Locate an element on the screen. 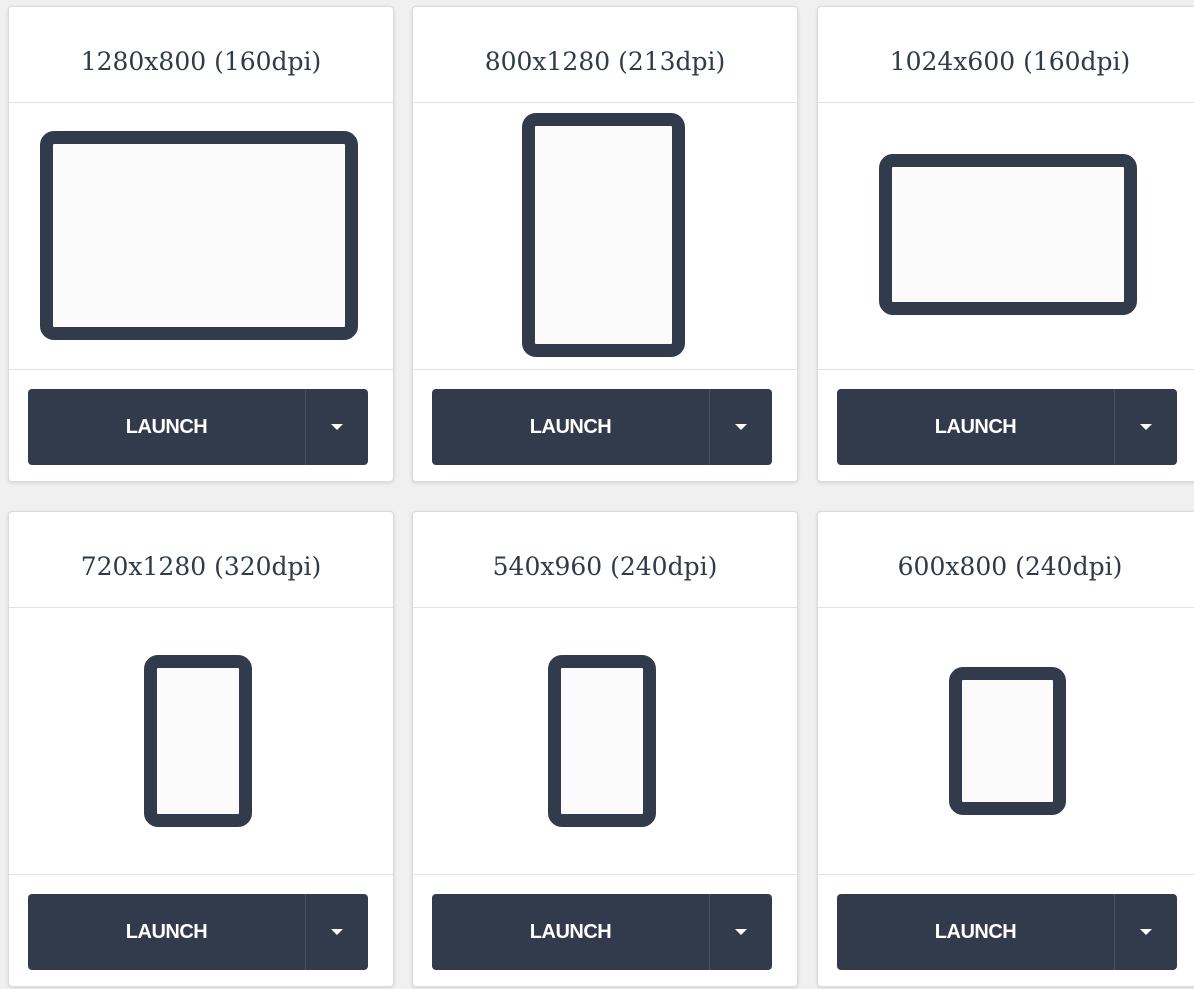 The height and width of the screenshot is (989, 1194). device-resolution-title: 800x1280 (213dpi) is located at coordinates (605, 55).